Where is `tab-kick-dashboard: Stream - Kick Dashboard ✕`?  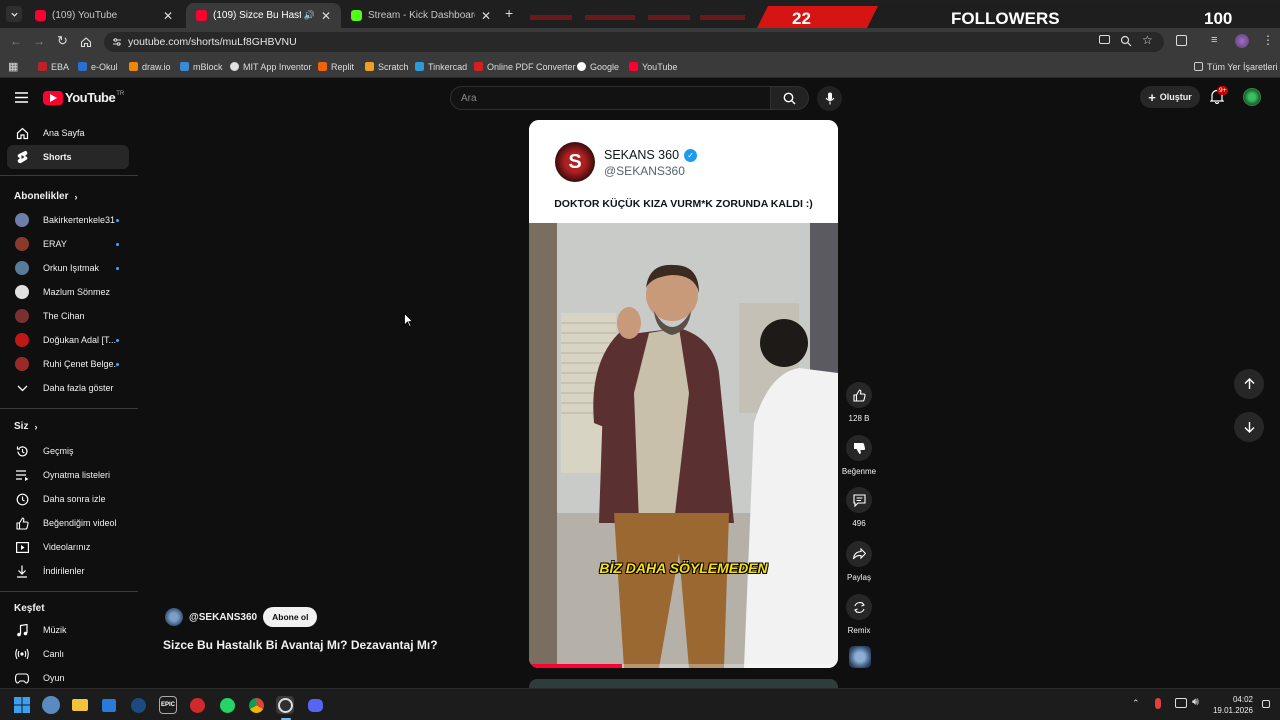
tab-kick-dashboard: Stream - Kick Dashboard ✕ is located at coordinates (421, 15).